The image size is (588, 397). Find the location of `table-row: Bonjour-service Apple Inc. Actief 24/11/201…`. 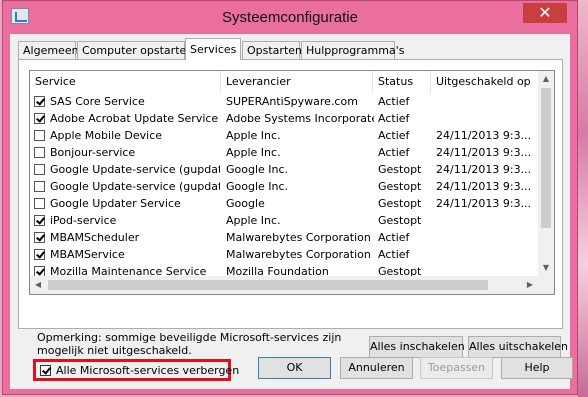

table-row: Bonjour-service Apple Inc. Actief 24/11/201… is located at coordinates (284, 153).